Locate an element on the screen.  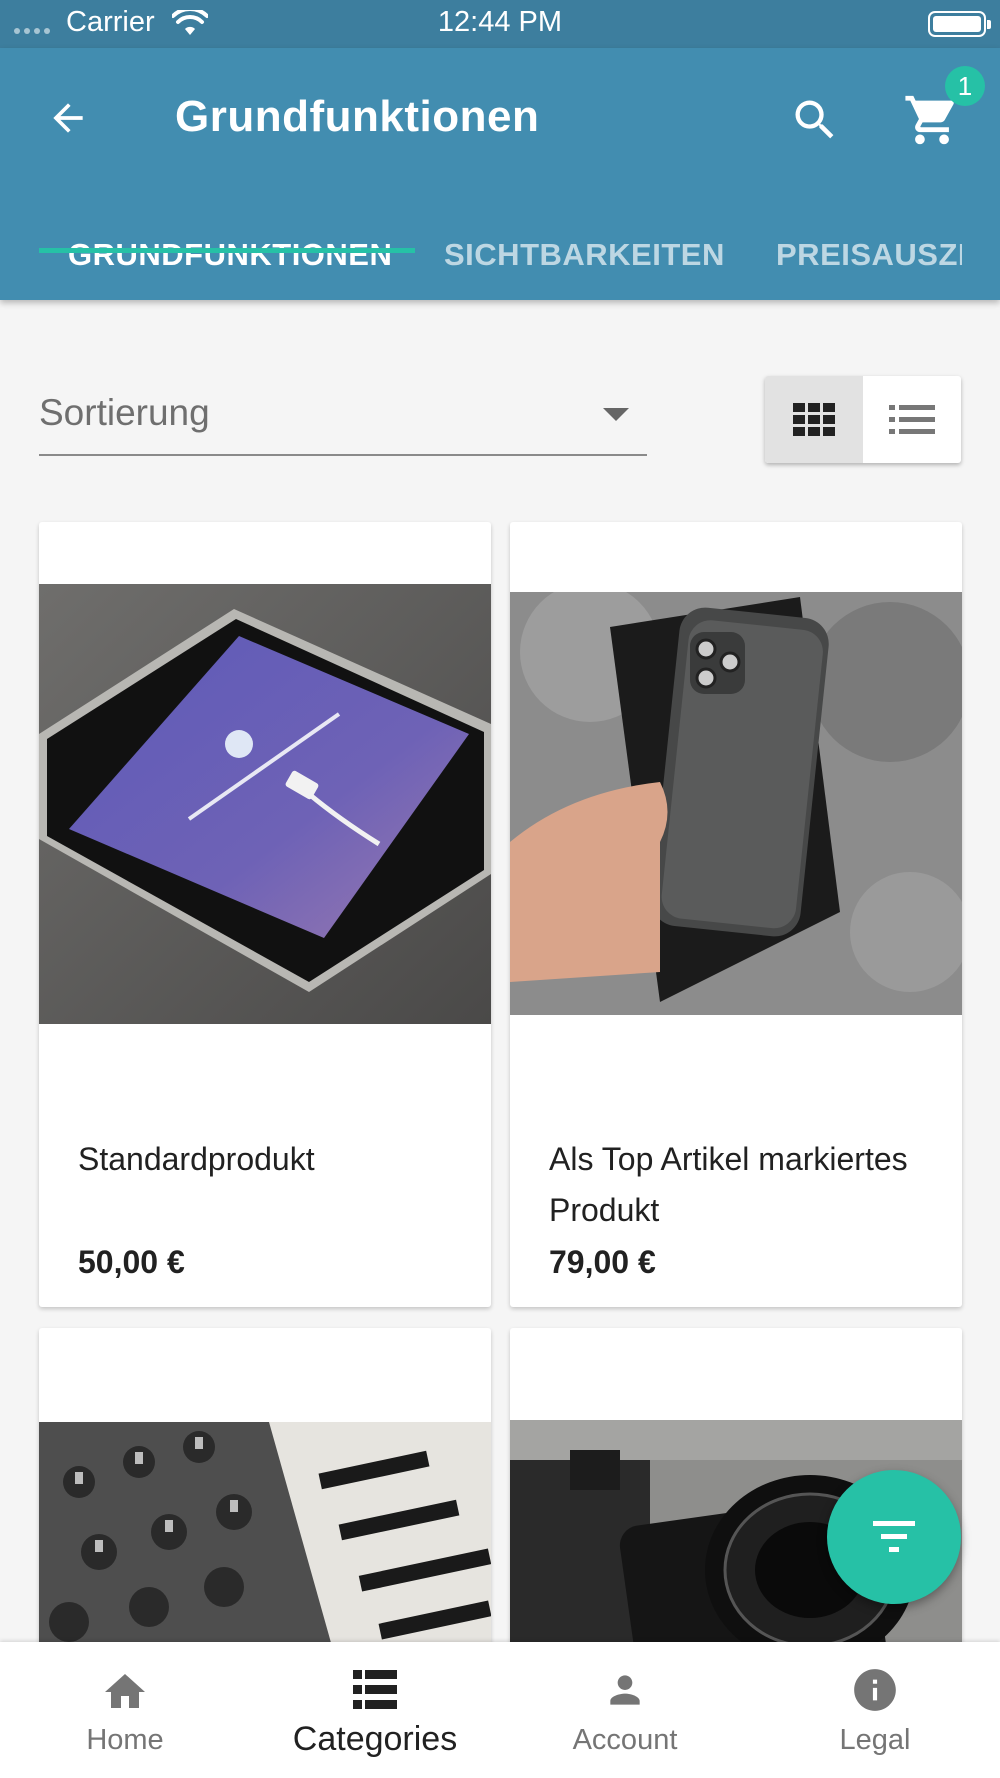
list-icon is located at coordinates (912, 419).